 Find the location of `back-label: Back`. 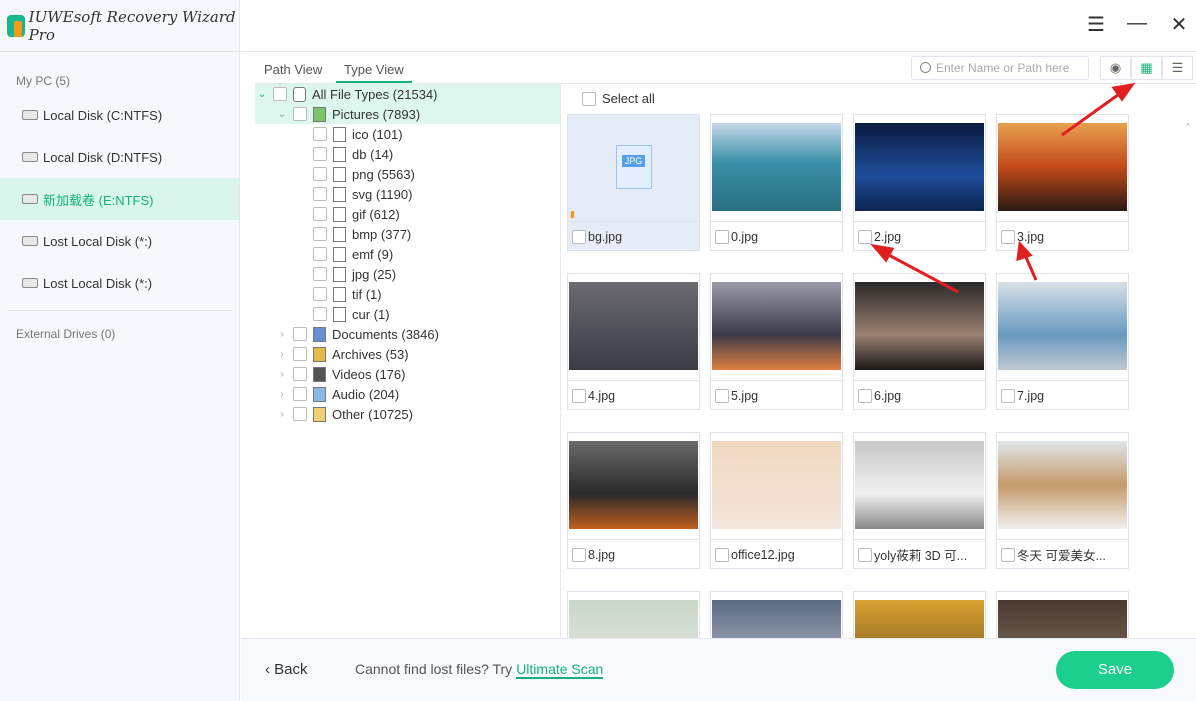

back-label: Back is located at coordinates (291, 669).